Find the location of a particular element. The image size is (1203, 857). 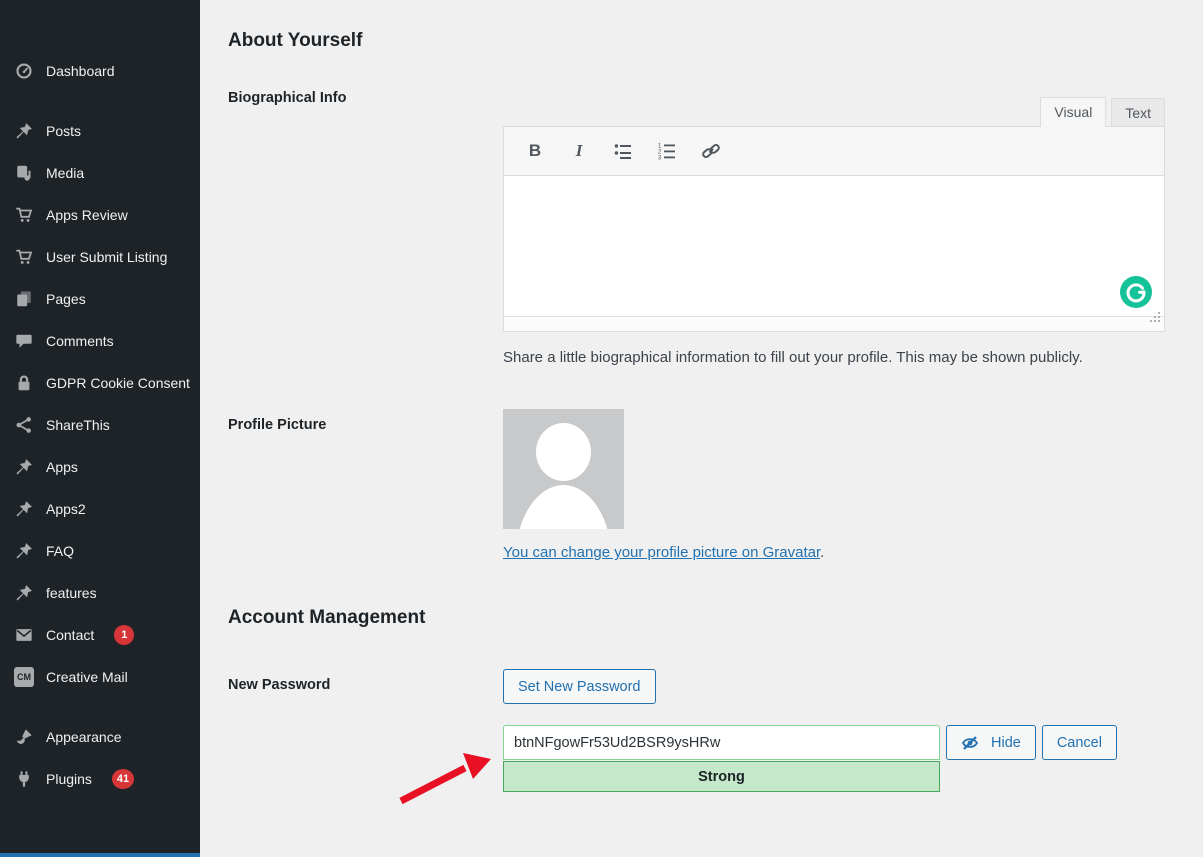

sidebar-item-label: ShareThis is located at coordinates (78, 425).